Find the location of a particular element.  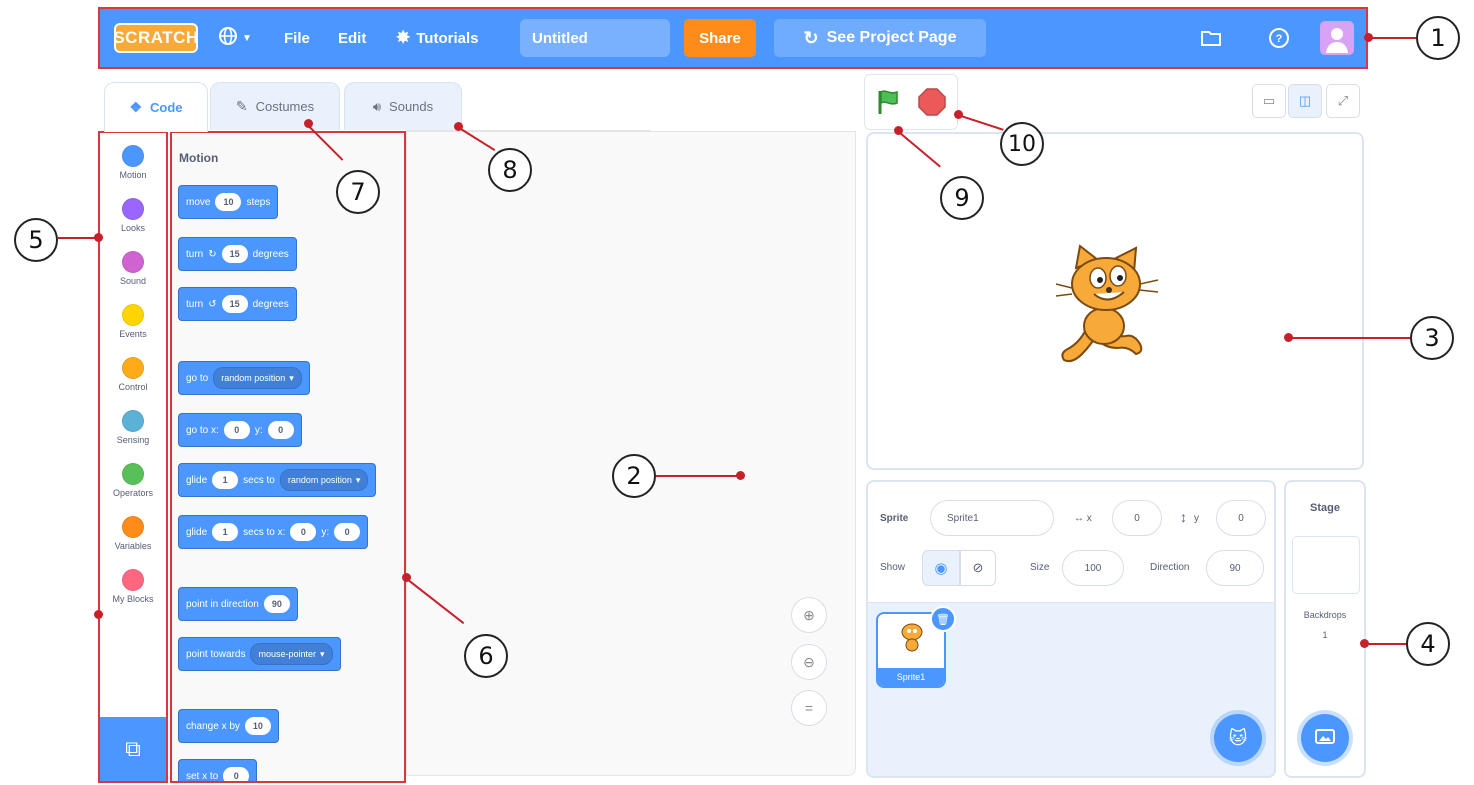

add-extension-icon: ⧉ is located at coordinates (133, 749).